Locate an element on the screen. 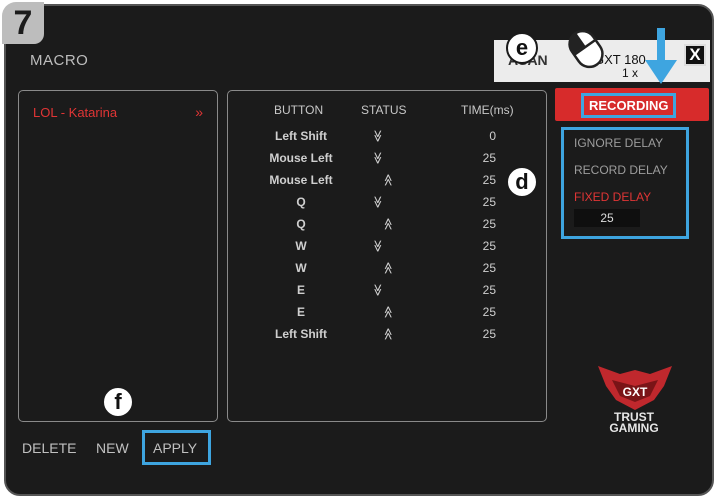 This screenshot has width=718, height=497. mouse-icon is located at coordinates (586, 49).